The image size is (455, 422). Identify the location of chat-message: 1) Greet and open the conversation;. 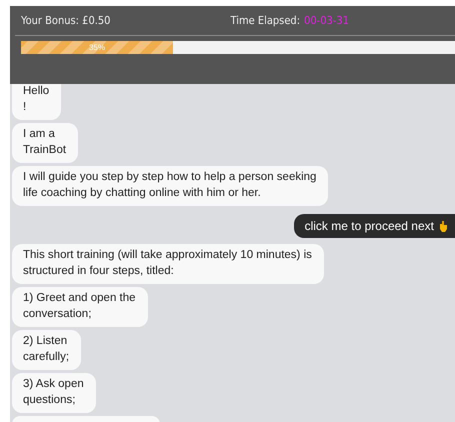
(80, 307).